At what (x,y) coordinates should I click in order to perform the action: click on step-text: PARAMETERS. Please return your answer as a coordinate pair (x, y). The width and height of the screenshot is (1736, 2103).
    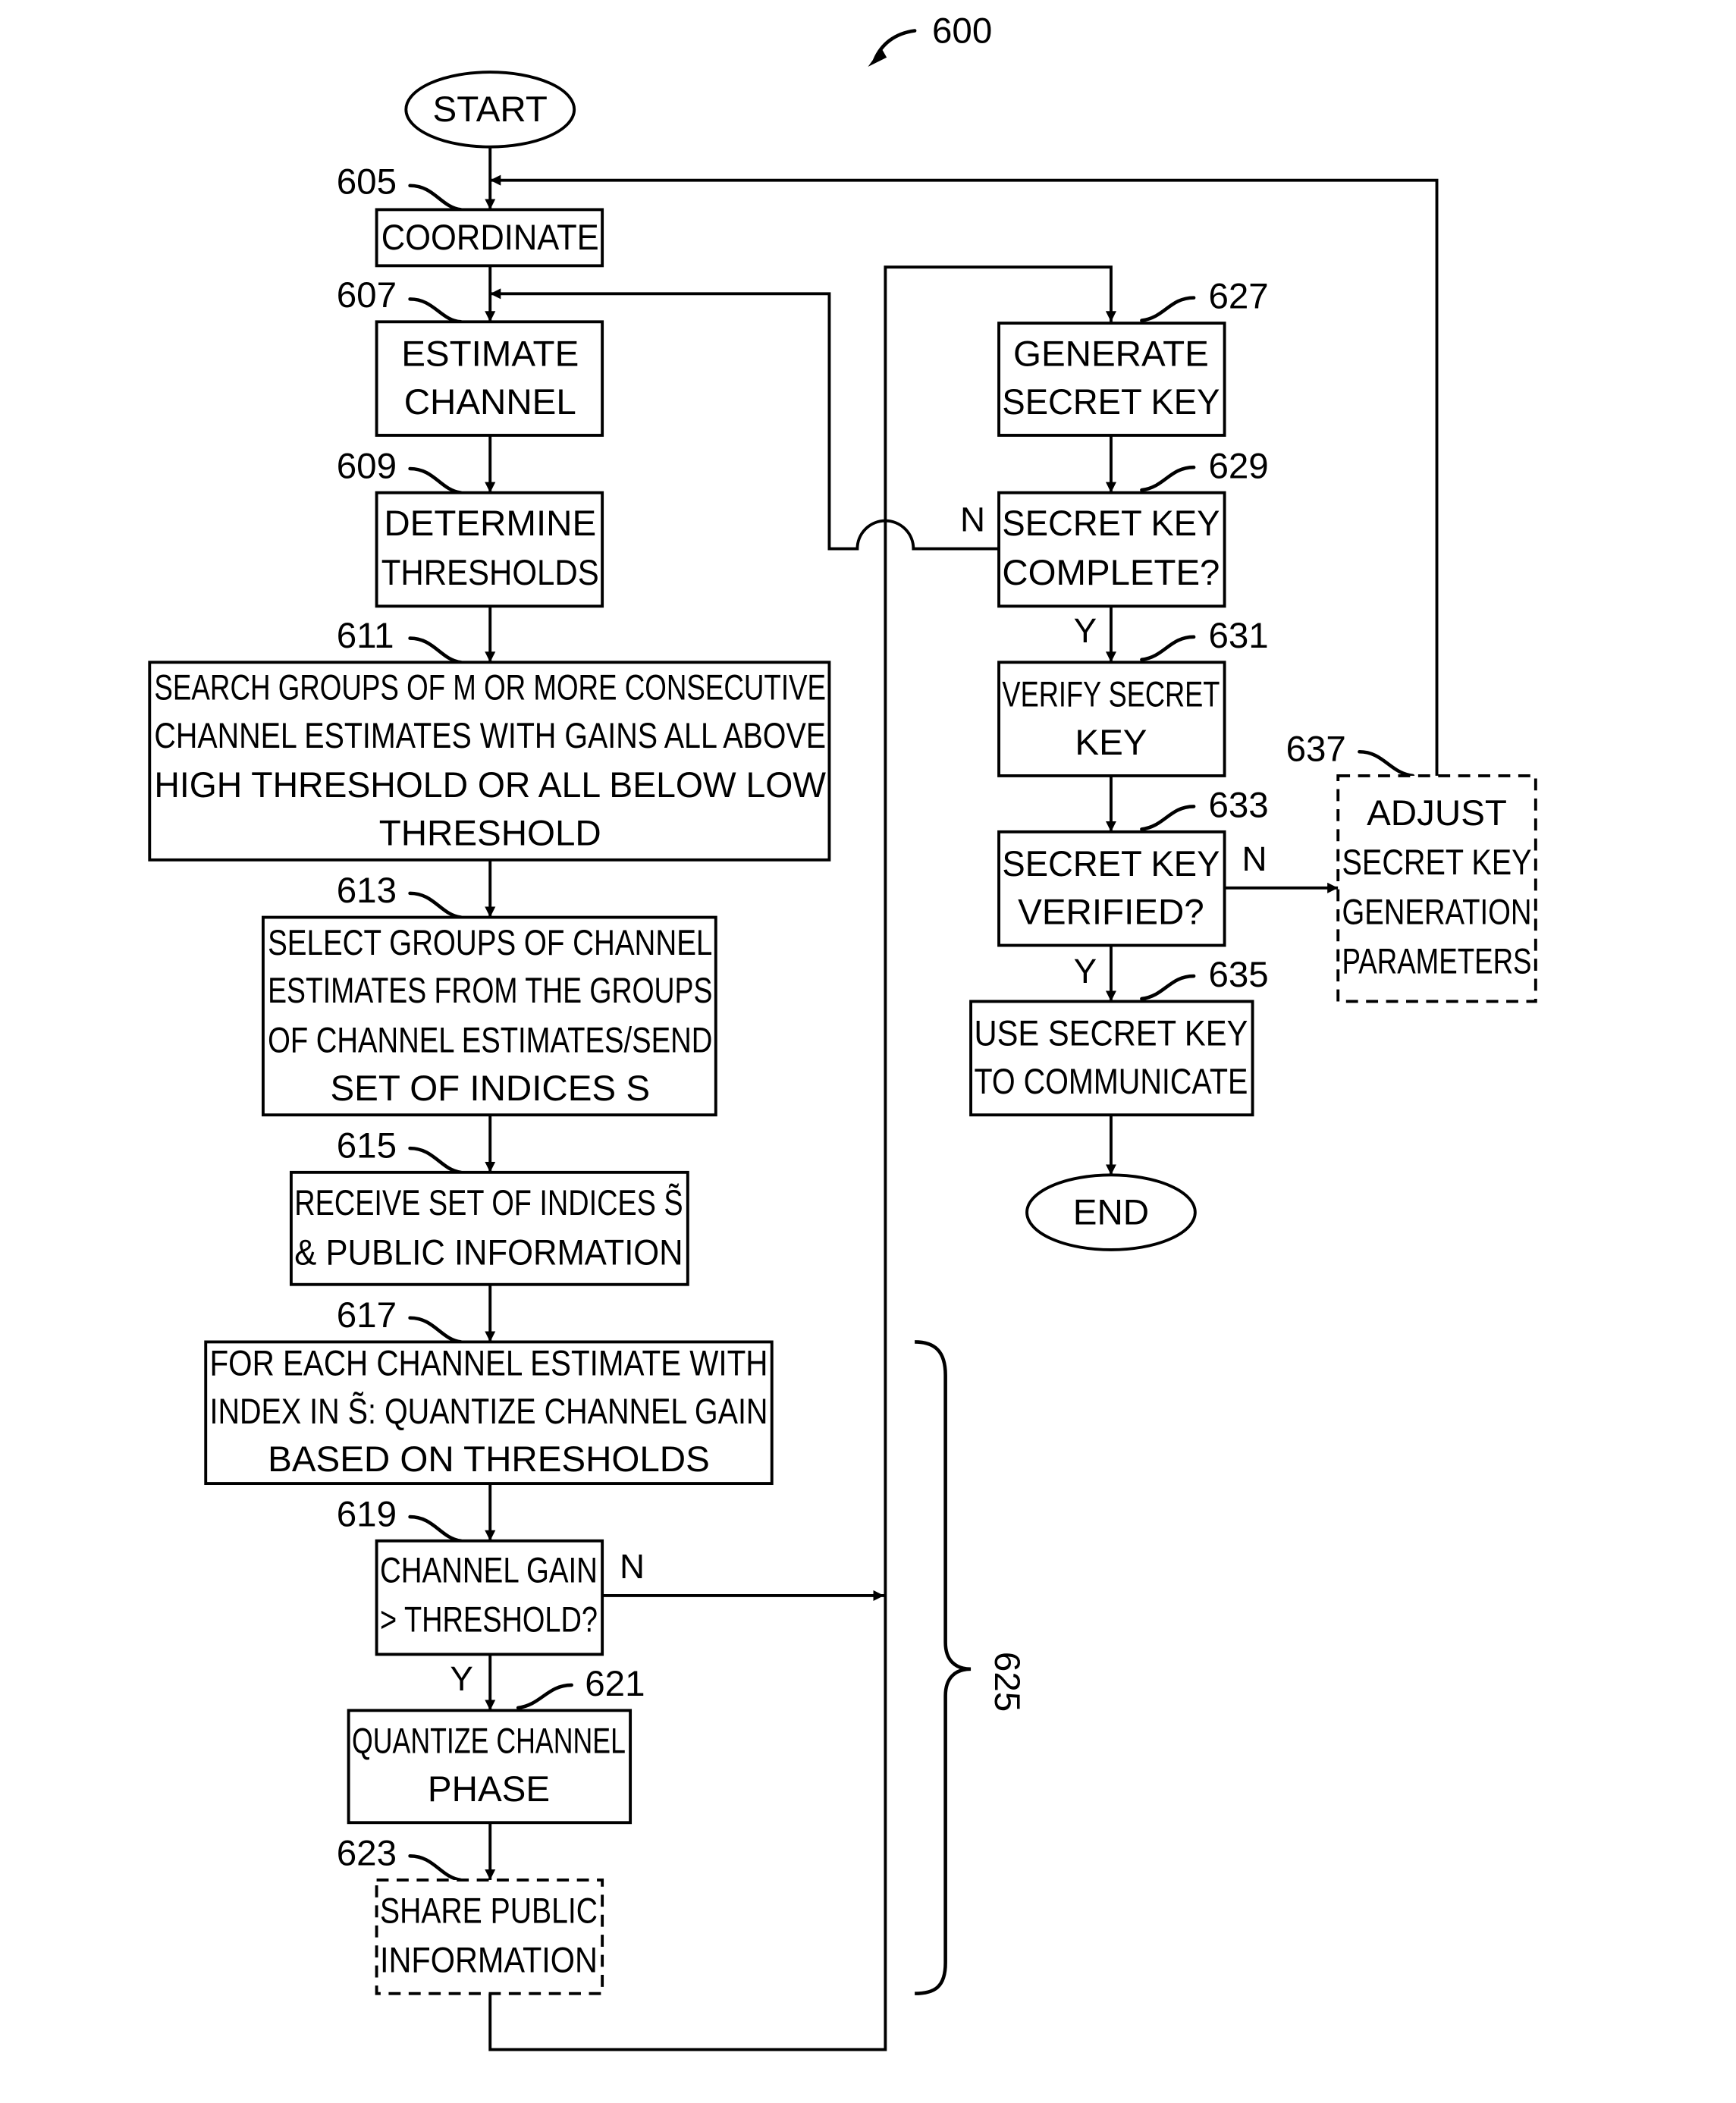
    Looking at the image, I should click on (1437, 962).